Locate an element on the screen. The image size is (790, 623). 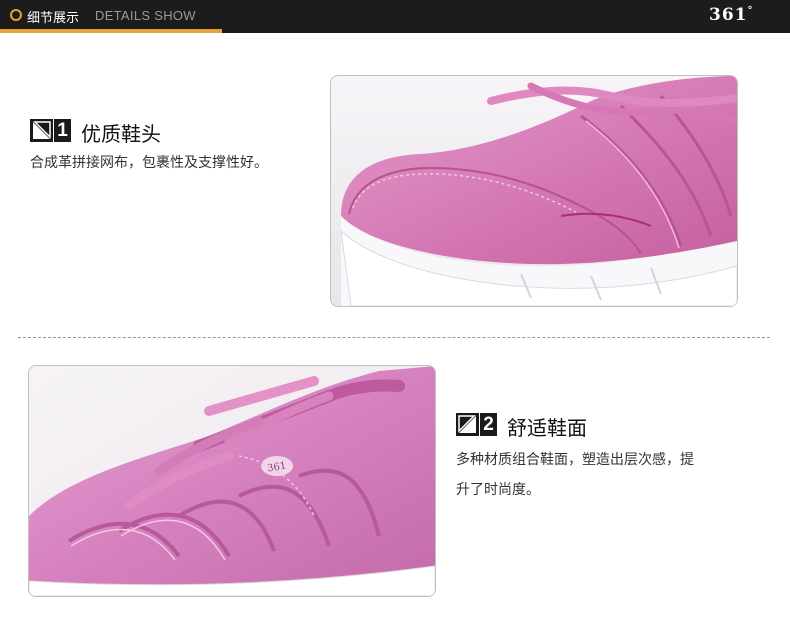
brand-logo: 361° is located at coordinates (731, 15).